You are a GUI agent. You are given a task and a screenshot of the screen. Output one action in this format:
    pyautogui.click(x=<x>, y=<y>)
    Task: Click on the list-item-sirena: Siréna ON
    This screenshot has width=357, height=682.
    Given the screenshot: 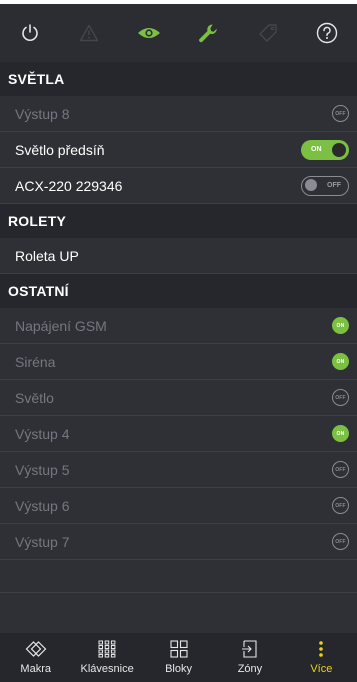 What is the action you would take?
    pyautogui.click(x=178, y=362)
    